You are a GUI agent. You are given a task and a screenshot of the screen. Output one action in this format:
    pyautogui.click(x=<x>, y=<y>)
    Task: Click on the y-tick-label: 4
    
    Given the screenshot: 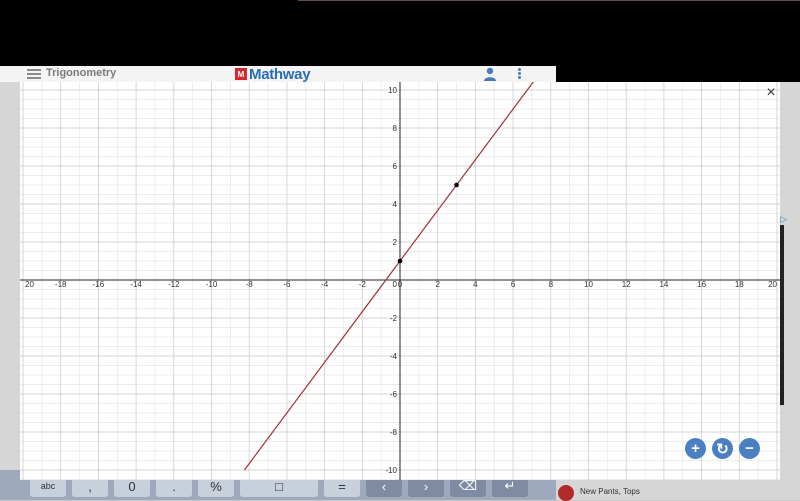 What is the action you would take?
    pyautogui.click(x=395, y=204)
    